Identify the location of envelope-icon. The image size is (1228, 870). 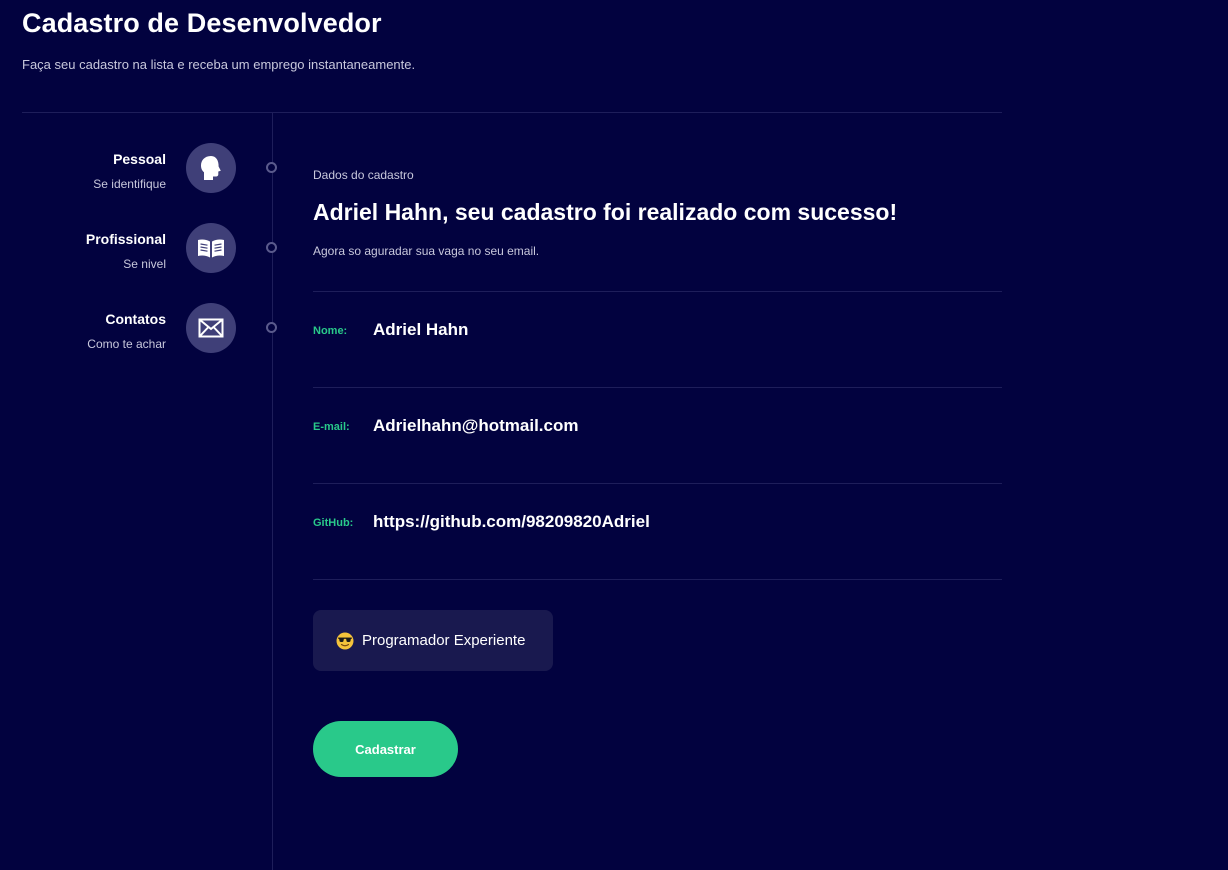
(211, 328).